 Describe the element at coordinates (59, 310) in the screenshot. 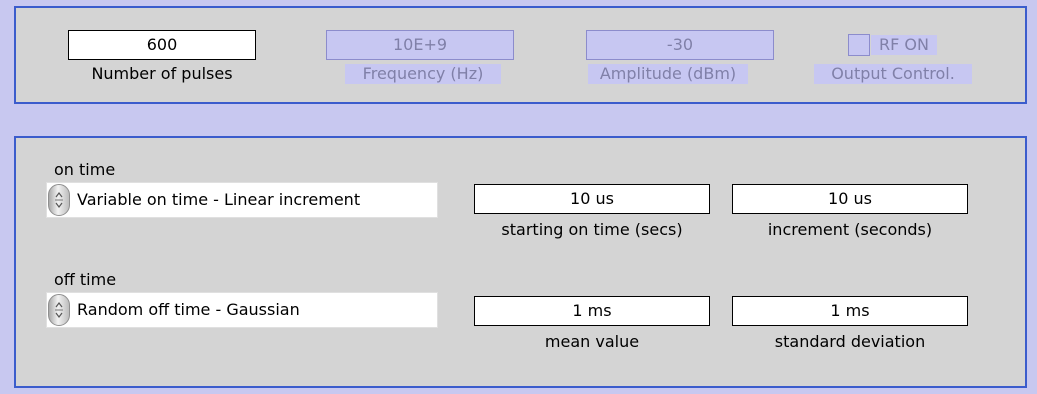

I see `off-time-spinner-icon` at that location.